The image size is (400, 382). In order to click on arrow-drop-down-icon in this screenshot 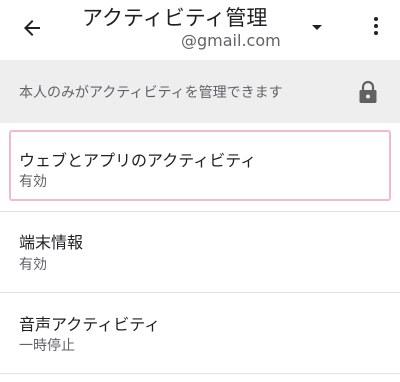, I will do `click(317, 27)`.